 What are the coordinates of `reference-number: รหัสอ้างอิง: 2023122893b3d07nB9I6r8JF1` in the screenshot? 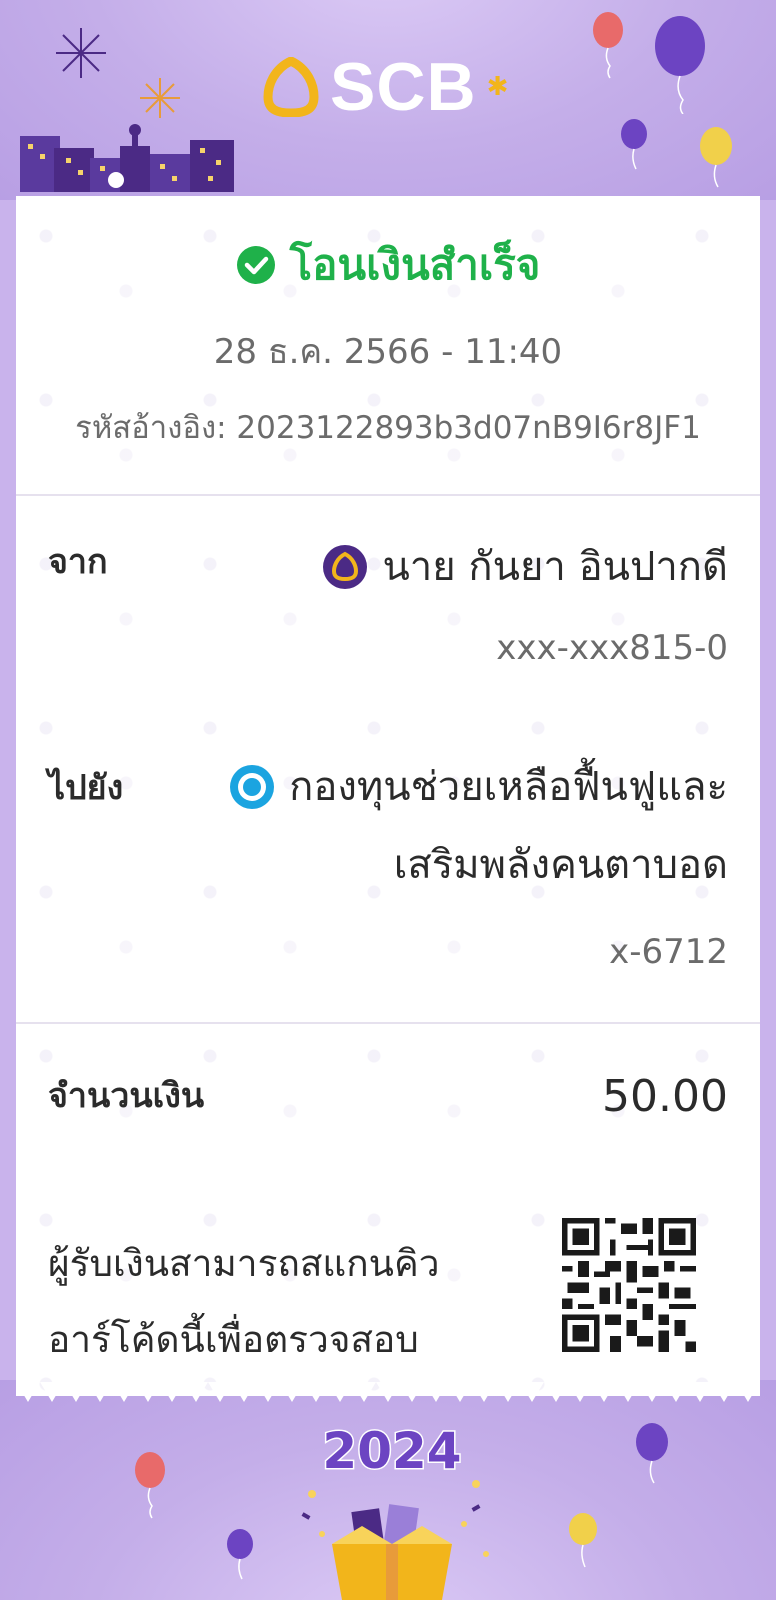 It's located at (388, 428).